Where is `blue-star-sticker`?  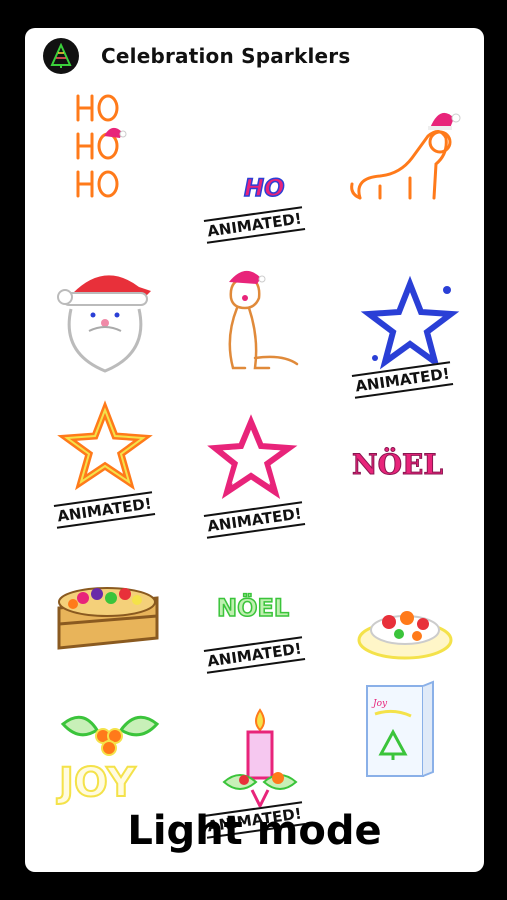
blue-star-sticker is located at coordinates (410, 322).